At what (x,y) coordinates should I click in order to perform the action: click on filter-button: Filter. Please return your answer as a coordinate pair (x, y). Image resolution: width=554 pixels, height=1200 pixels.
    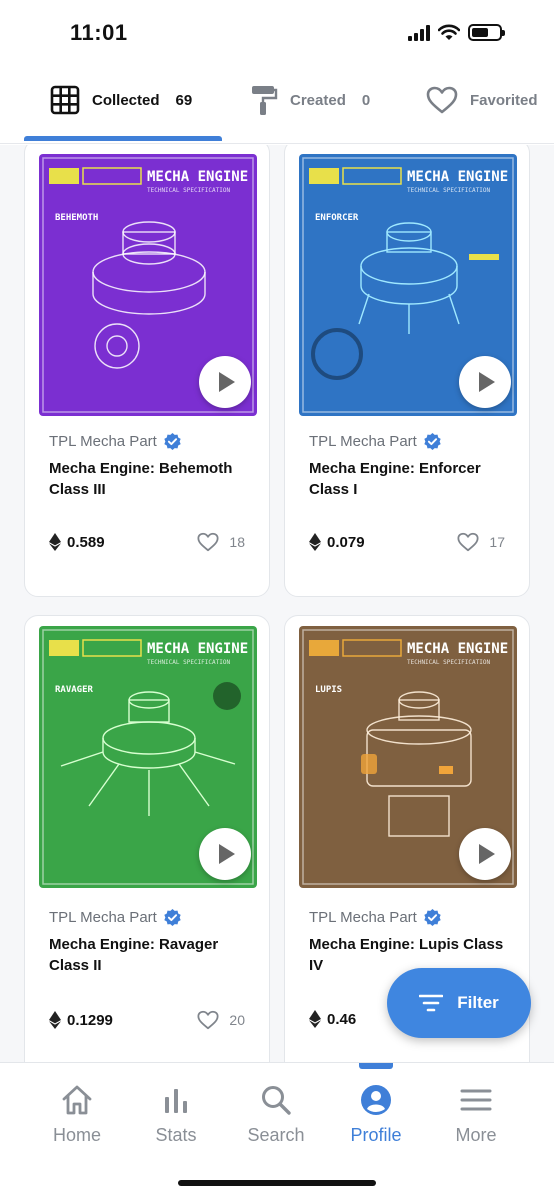
    Looking at the image, I should click on (459, 1003).